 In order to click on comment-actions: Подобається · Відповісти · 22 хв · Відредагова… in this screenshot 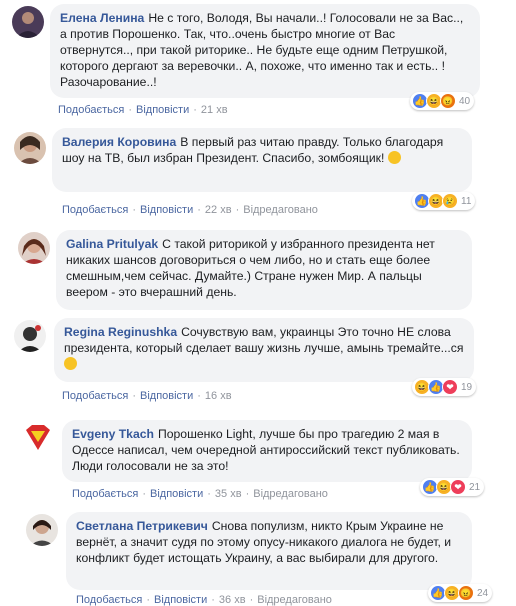, I will do `click(190, 210)`.